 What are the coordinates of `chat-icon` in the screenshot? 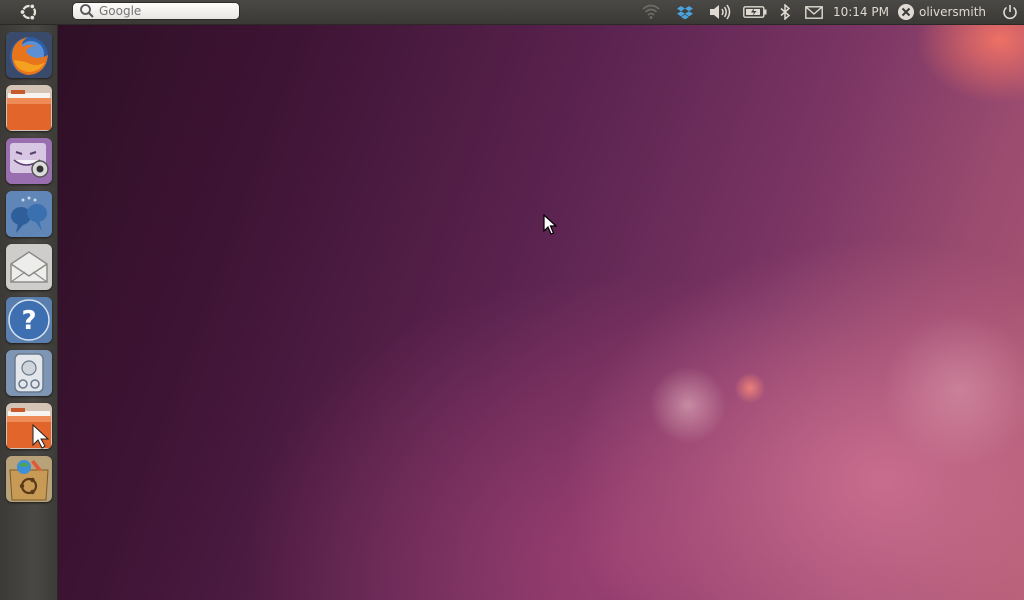 It's located at (29, 214).